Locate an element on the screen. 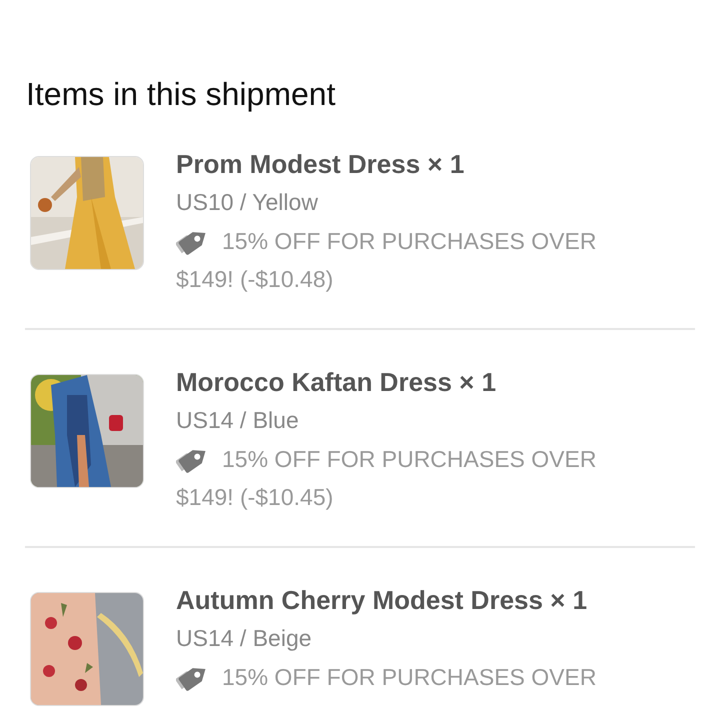  product-variant: US10 / Yellow is located at coordinates (247, 202).